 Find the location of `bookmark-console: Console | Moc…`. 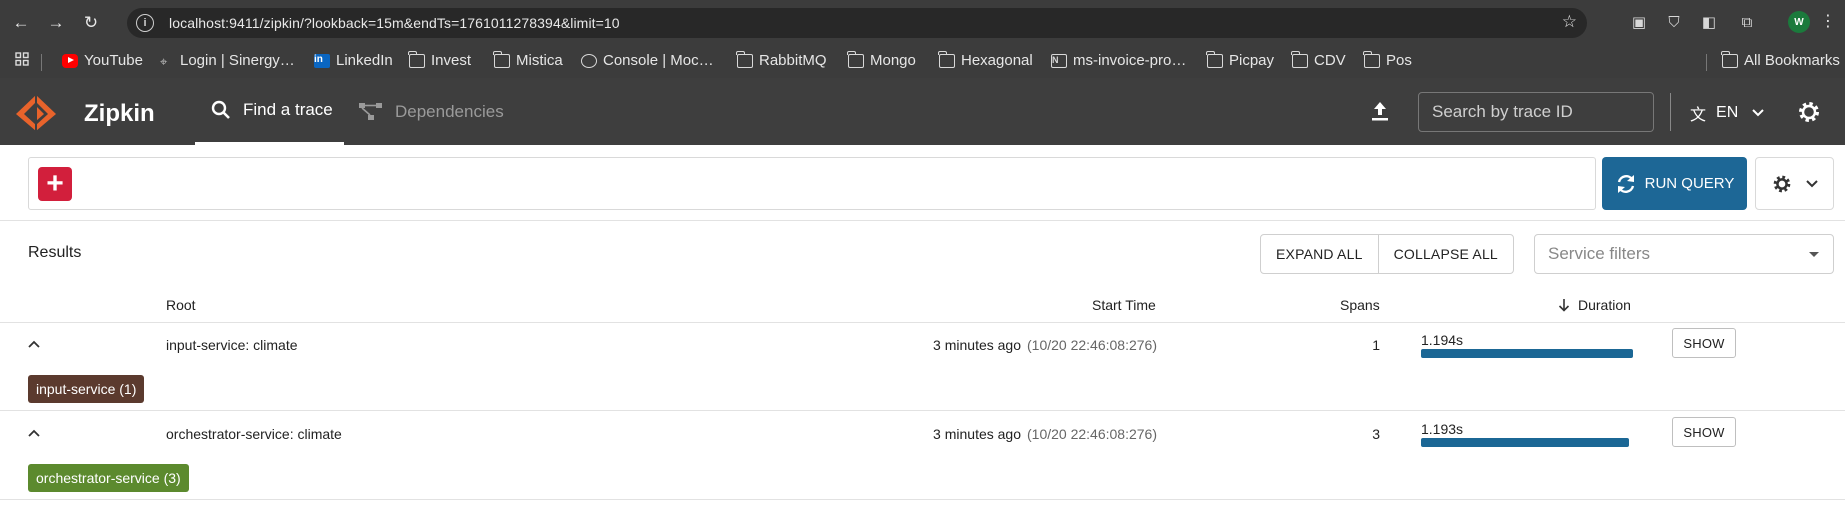

bookmark-console: Console | Moc… is located at coordinates (647, 60).